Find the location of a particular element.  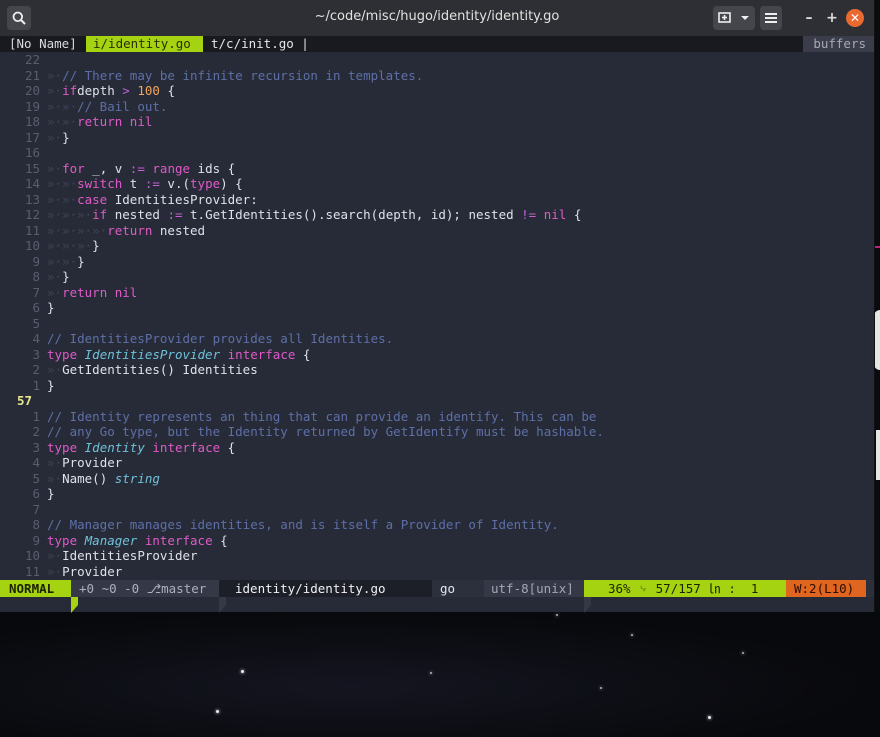

close-button: ✕ is located at coordinates (855, 18).